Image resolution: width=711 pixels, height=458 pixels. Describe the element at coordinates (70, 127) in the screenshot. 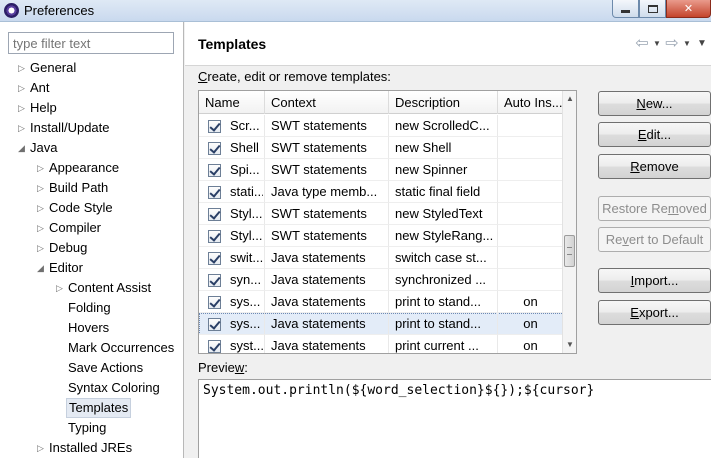

I see `sidebar-item-label: Install/Update` at that location.